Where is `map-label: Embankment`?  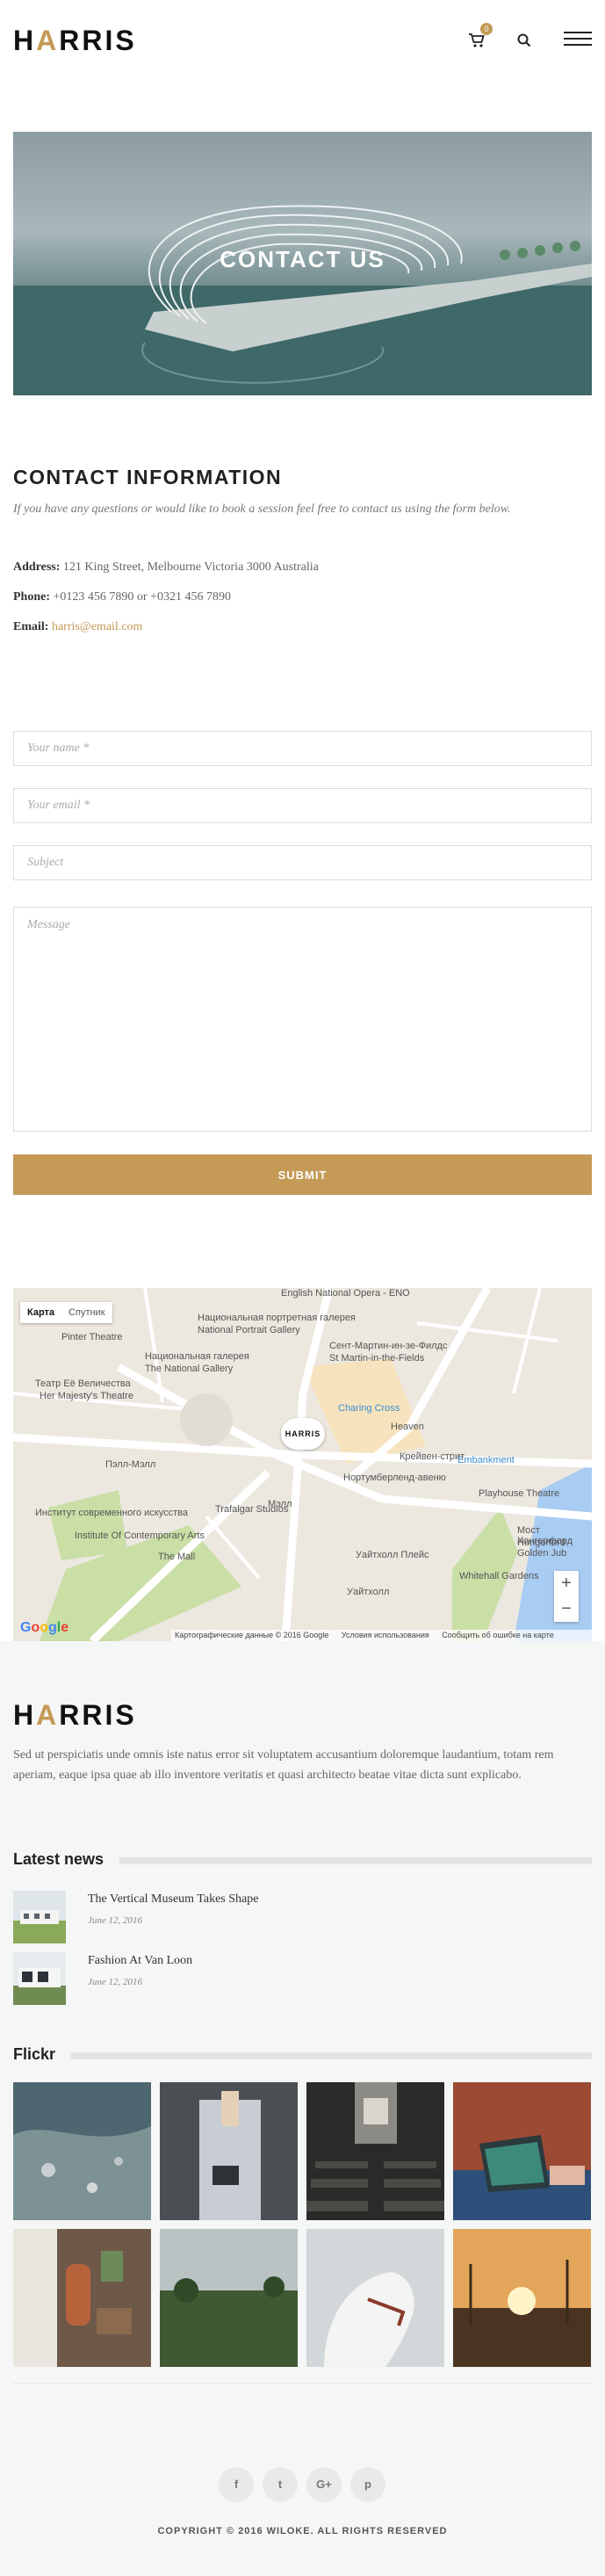
map-label: Embankment is located at coordinates (486, 1460).